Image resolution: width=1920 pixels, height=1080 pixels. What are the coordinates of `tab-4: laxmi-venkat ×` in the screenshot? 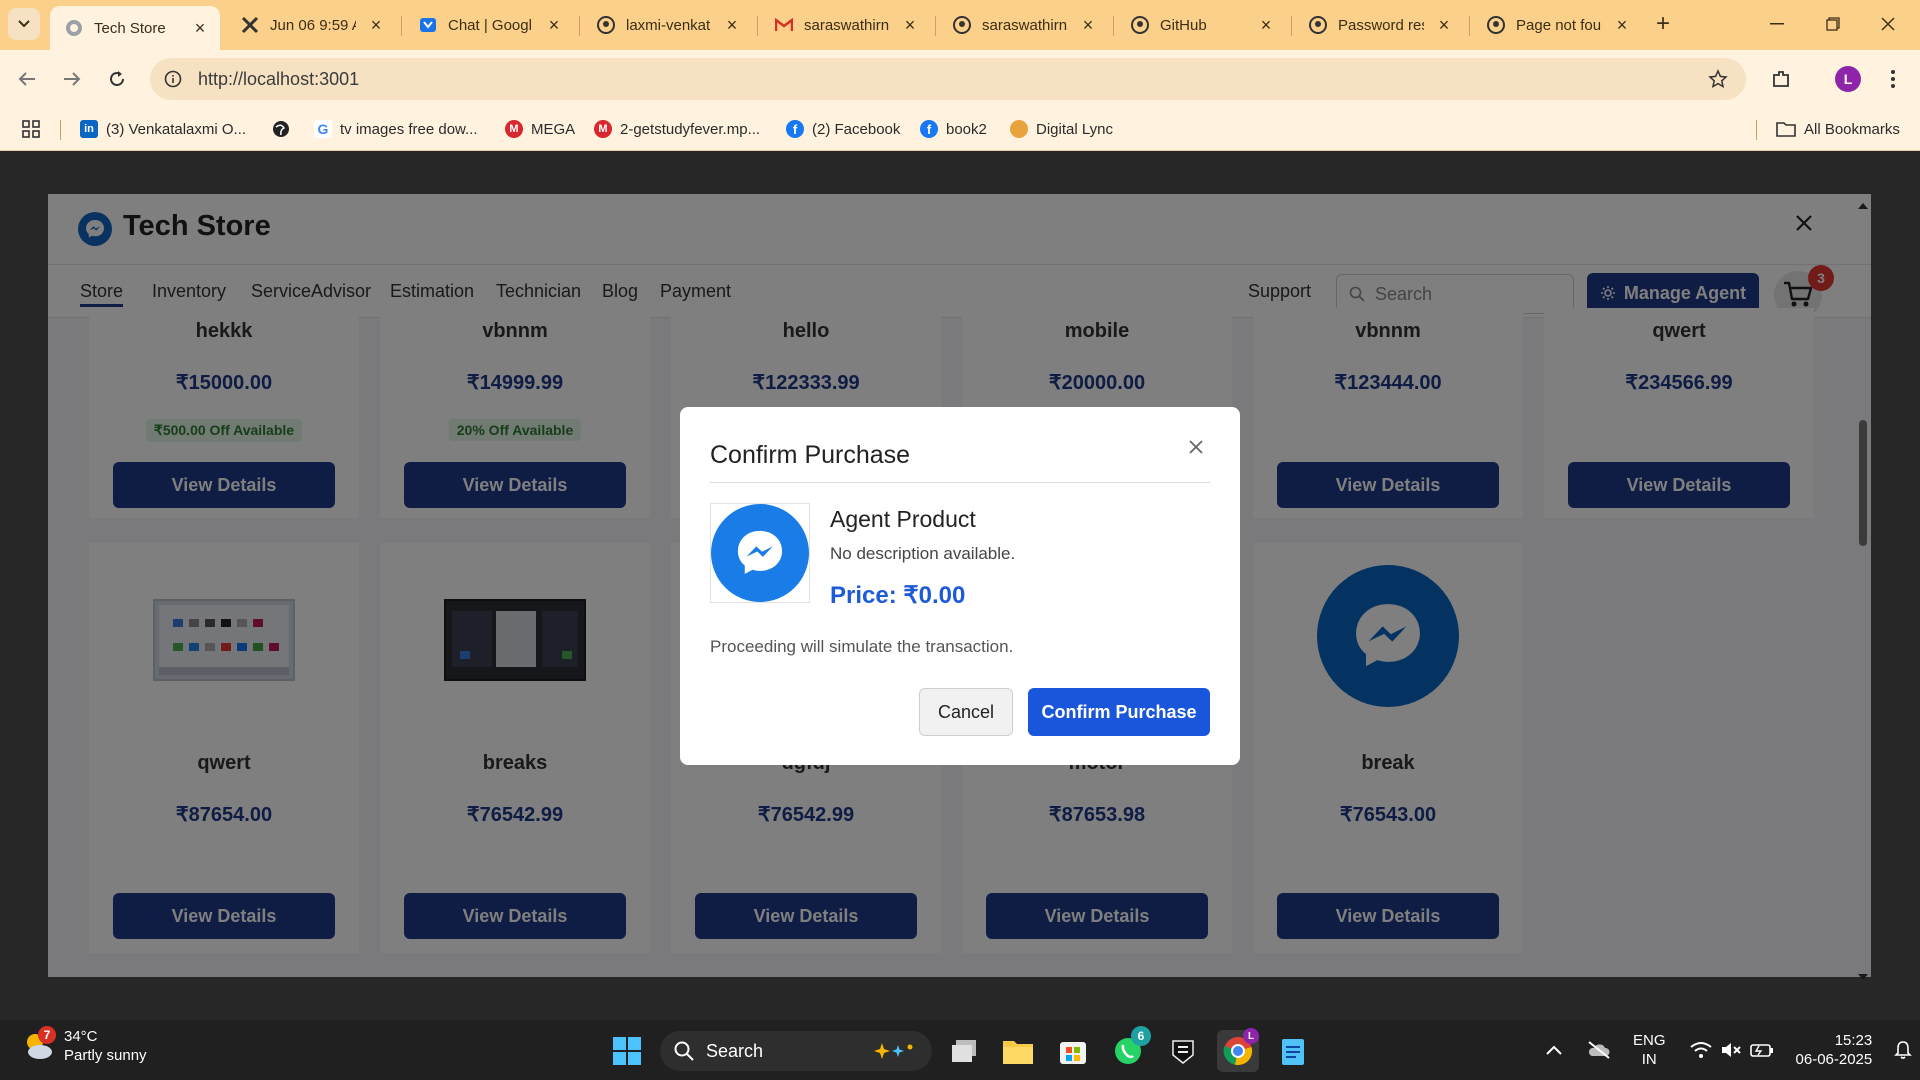 It's located at (667, 25).